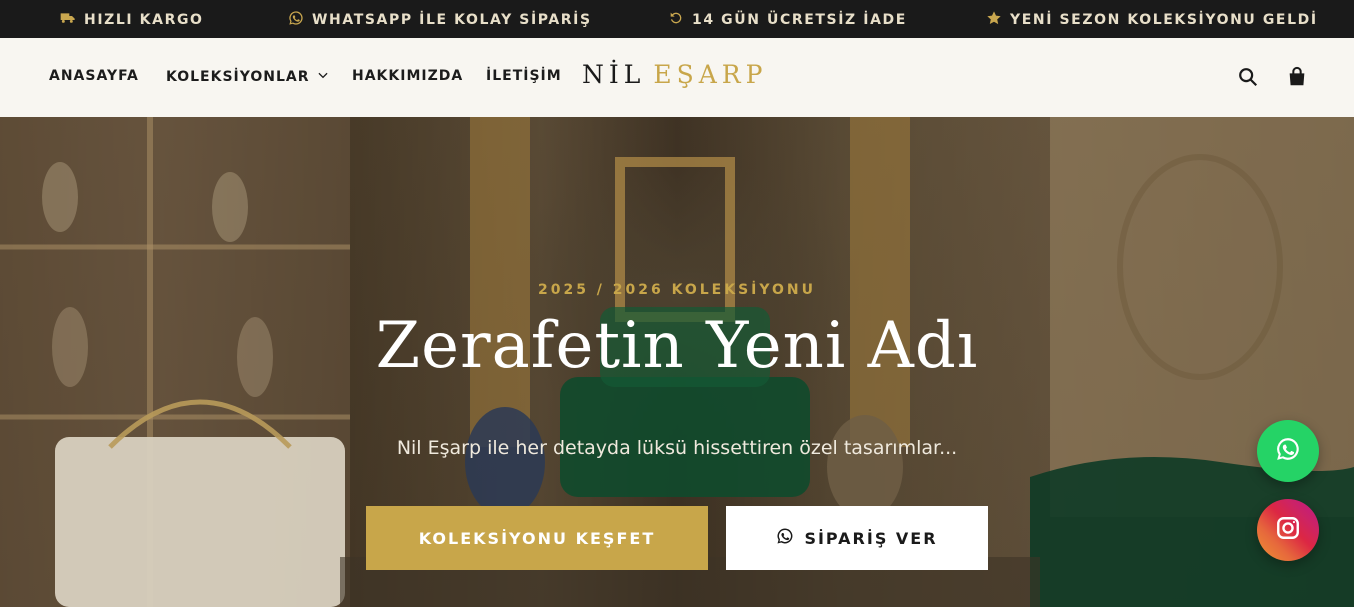 The width and height of the screenshot is (1354, 607). I want to click on instagram-float-button, so click(1288, 530).